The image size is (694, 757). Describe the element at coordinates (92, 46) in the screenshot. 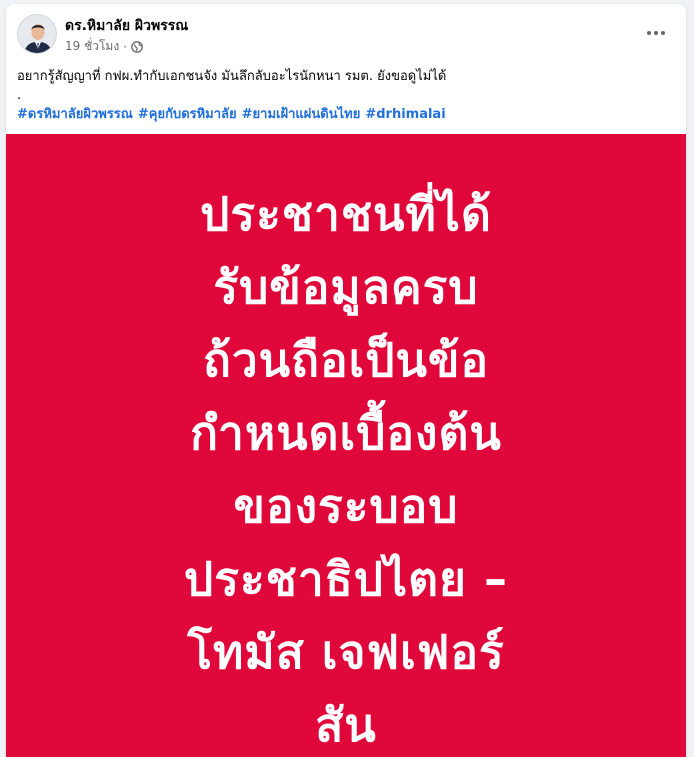

I see `post-timestamp: 19 ชั่วโมง` at that location.